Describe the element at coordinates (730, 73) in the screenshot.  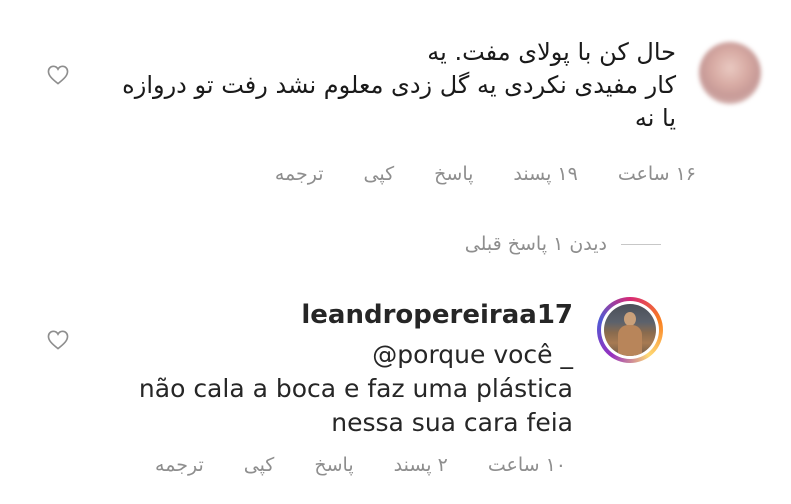
I see `commenter-avatar` at that location.